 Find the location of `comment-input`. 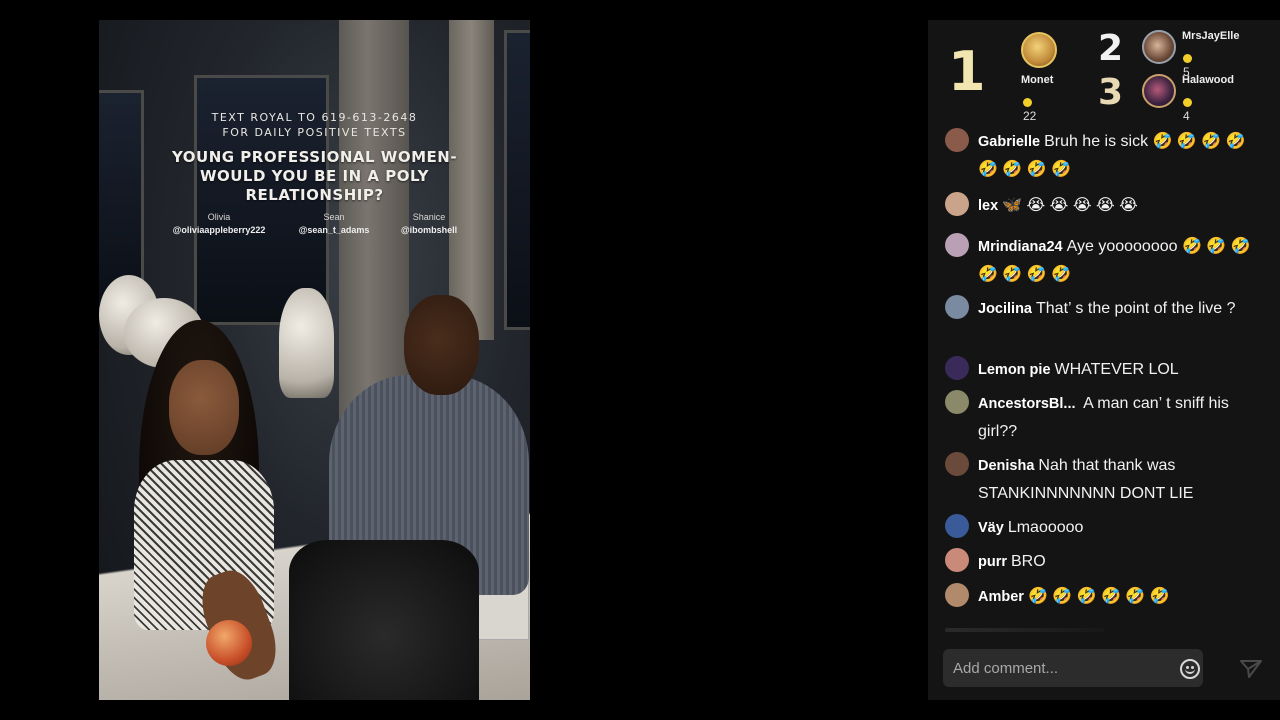

comment-input is located at coordinates (1068, 668).